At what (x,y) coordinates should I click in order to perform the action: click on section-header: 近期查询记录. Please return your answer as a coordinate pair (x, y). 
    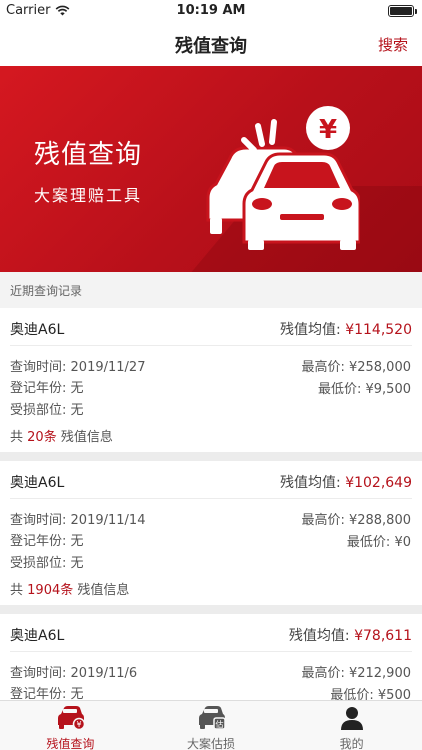
    Looking at the image, I should click on (211, 290).